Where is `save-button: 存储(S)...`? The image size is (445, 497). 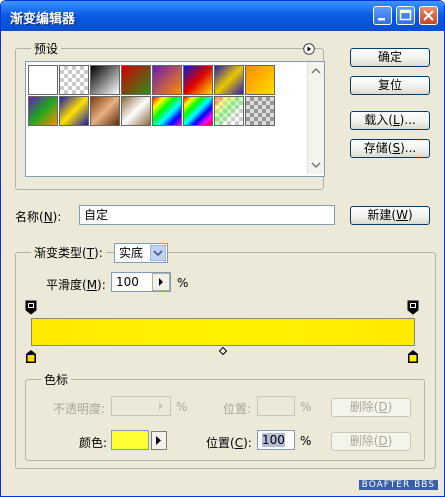 save-button: 存储(S)... is located at coordinates (390, 148).